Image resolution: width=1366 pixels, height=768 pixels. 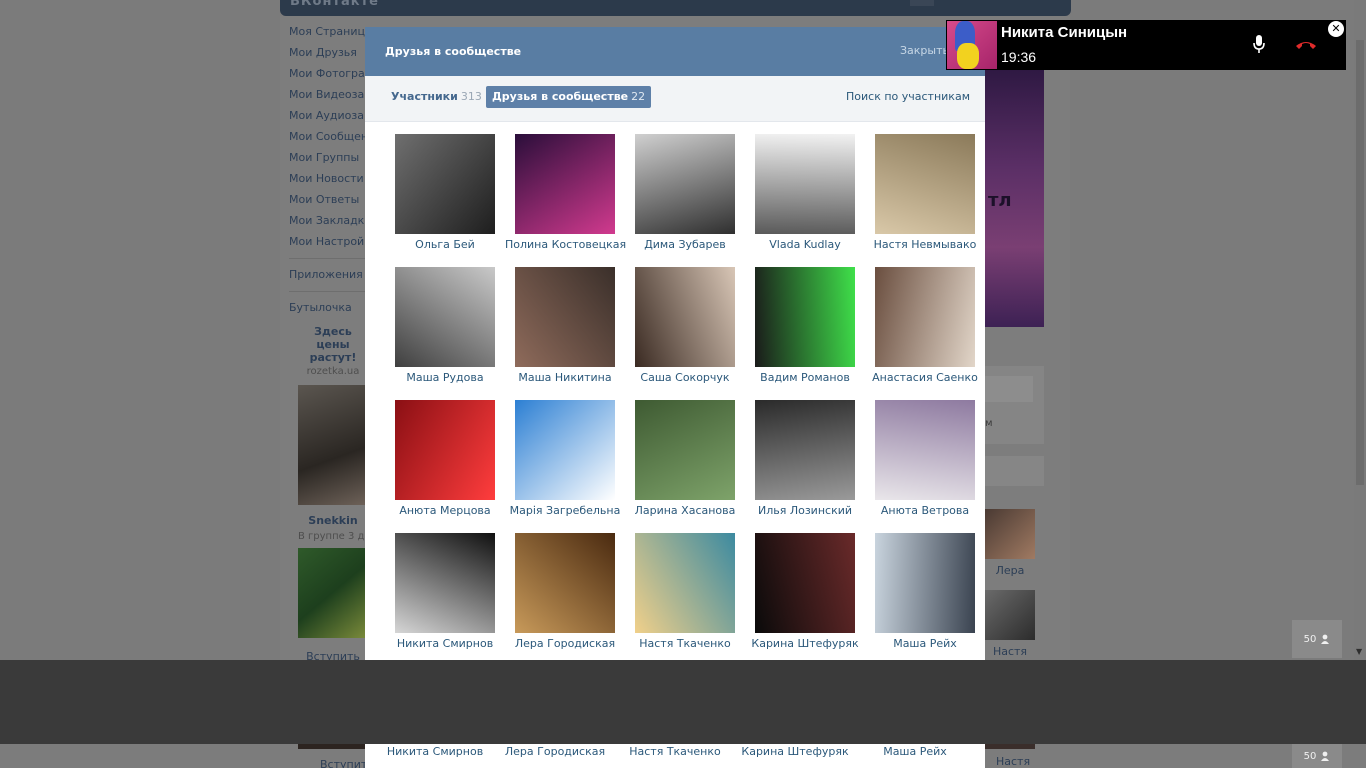 What do you see at coordinates (565, 511) in the screenshot?
I see `friend-name: Марія Загребельна` at bounding box center [565, 511].